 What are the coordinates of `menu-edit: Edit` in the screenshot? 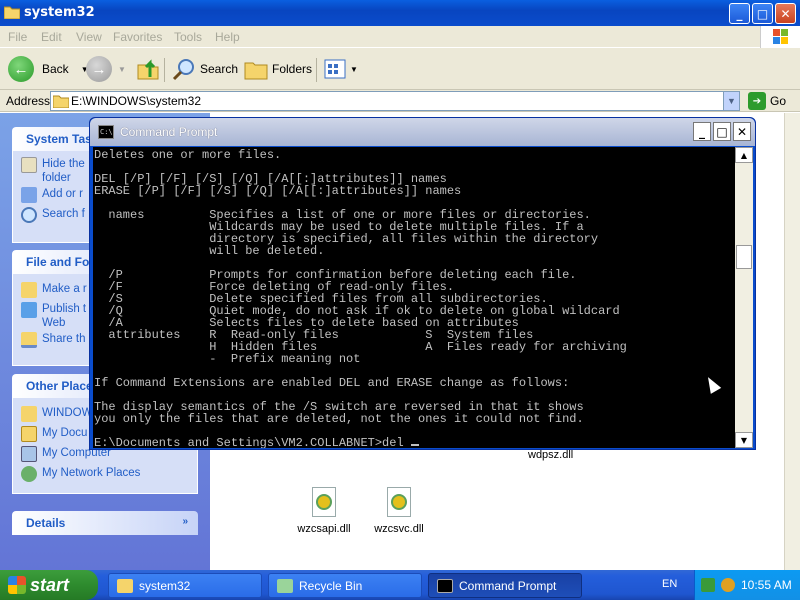 It's located at (51, 37).